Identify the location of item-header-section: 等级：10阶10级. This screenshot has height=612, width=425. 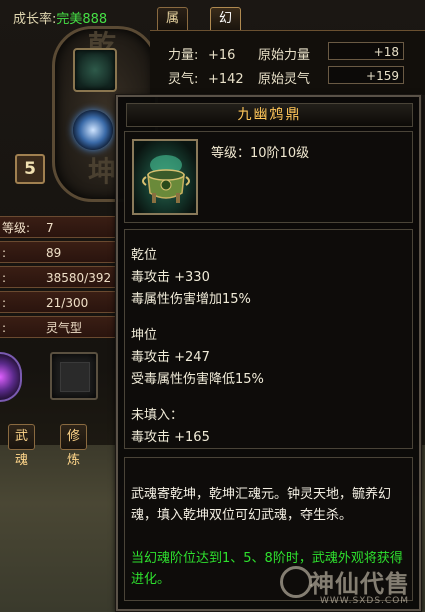
(268, 177).